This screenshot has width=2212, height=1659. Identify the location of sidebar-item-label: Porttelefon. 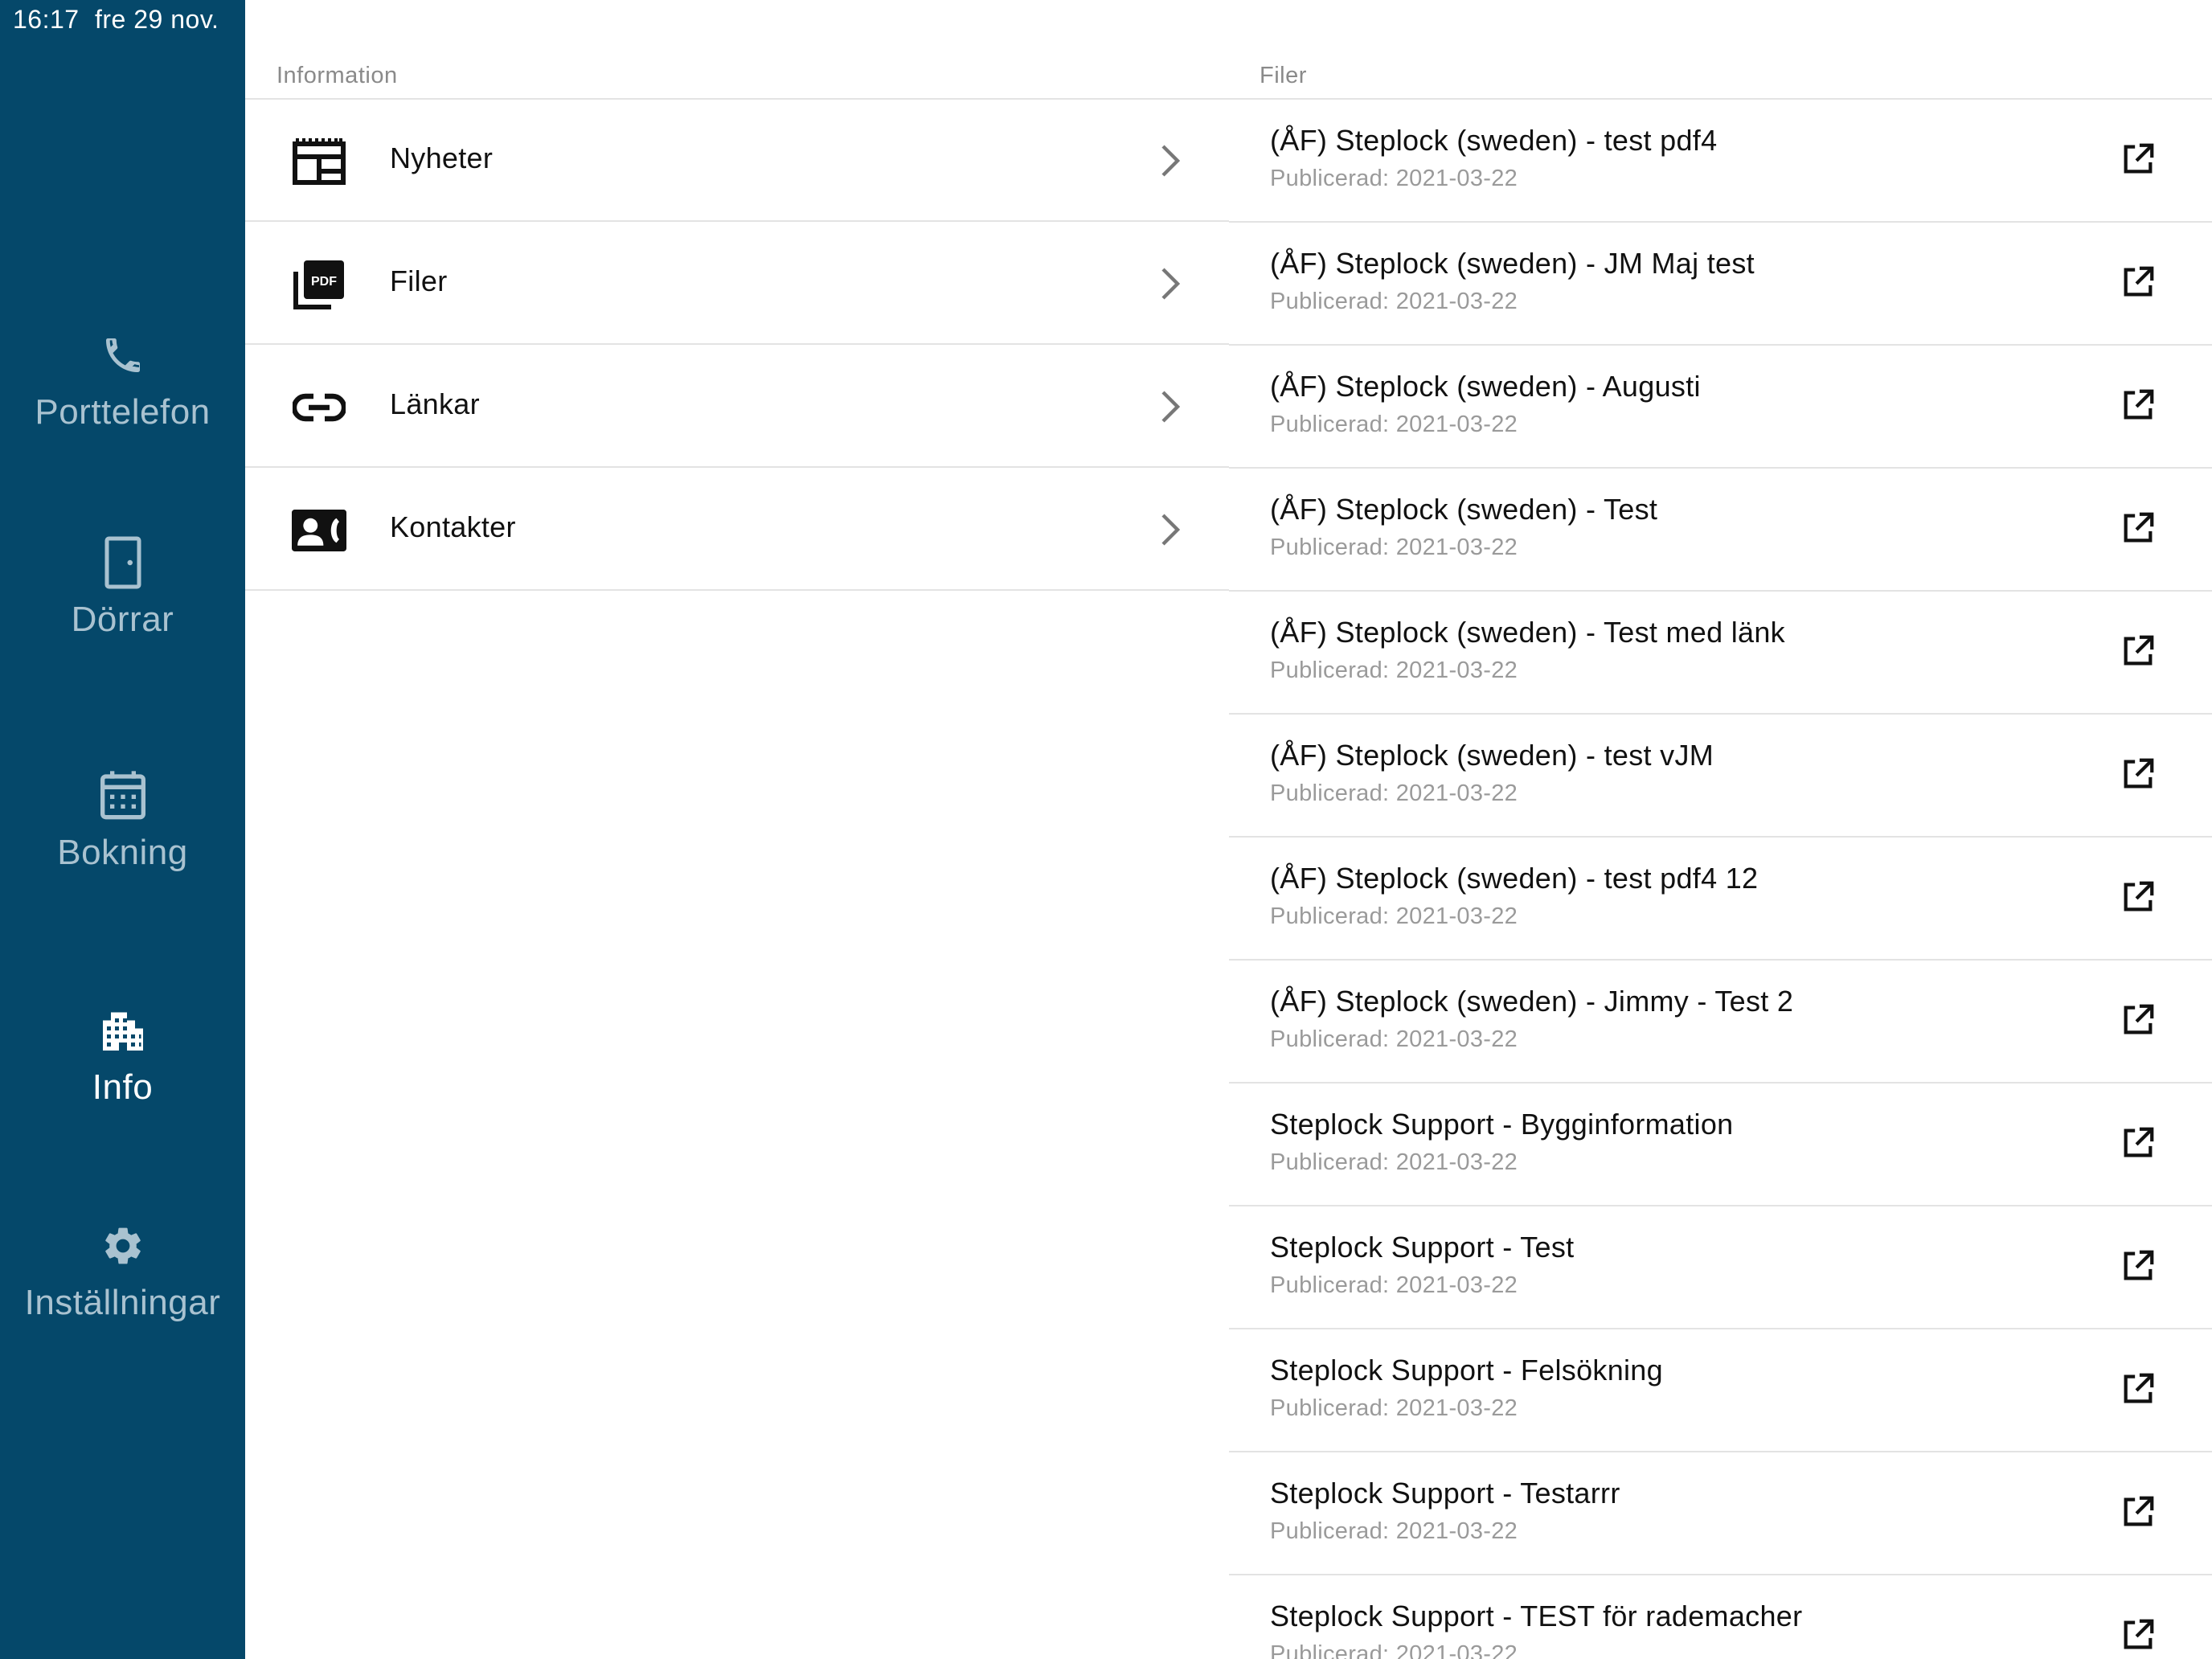
(123, 412).